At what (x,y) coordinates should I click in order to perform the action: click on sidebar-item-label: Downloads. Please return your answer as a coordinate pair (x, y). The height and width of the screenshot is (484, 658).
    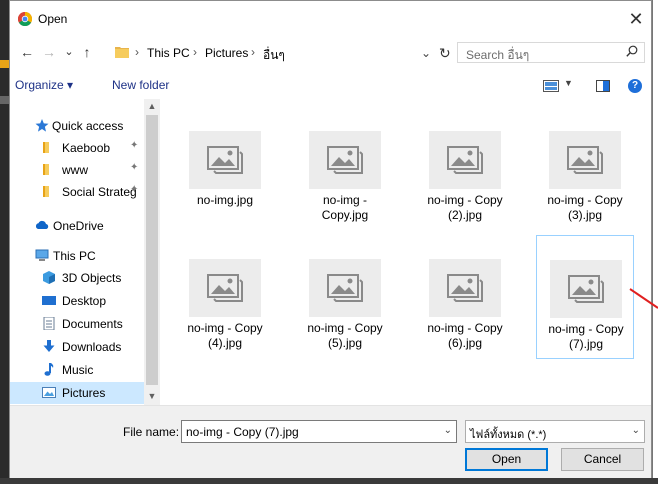
    Looking at the image, I should click on (92, 347).